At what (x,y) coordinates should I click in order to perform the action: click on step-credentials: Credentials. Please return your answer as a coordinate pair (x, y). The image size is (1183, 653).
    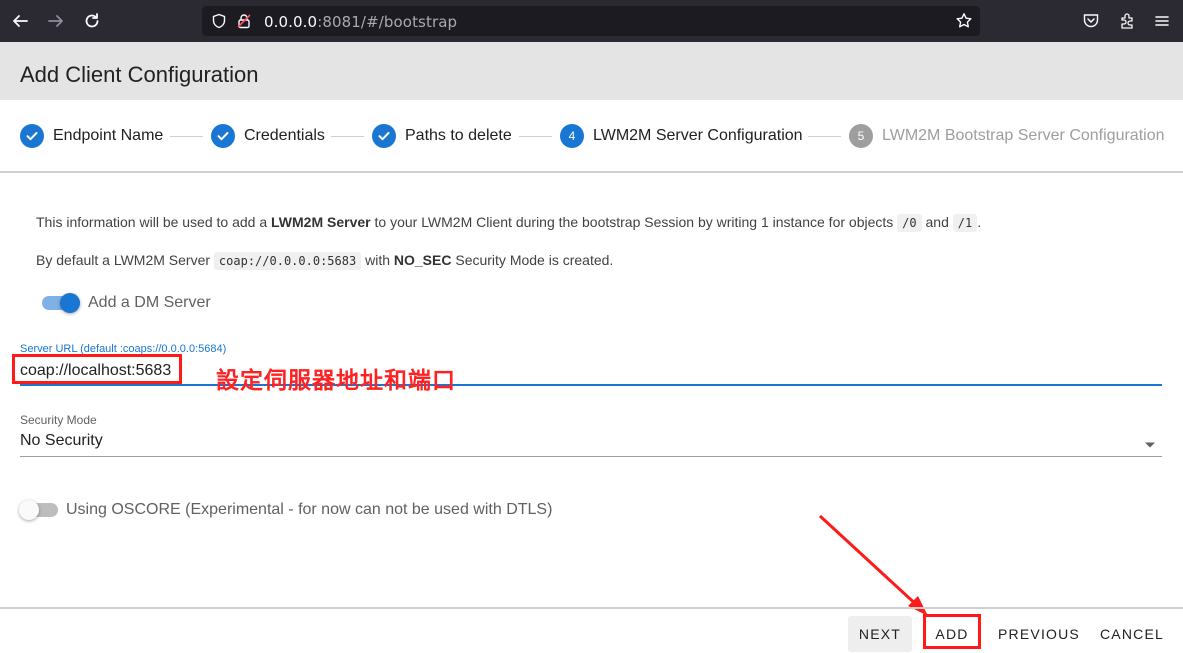
    Looking at the image, I should click on (268, 136).